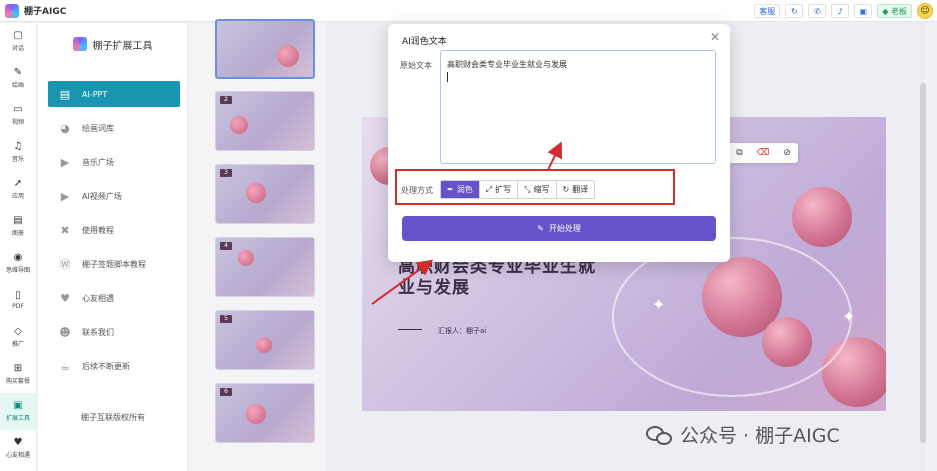  I want to click on sidebar-item-script-tutorial: Ⓦ 棚子签题脚本教程, so click(114, 264).